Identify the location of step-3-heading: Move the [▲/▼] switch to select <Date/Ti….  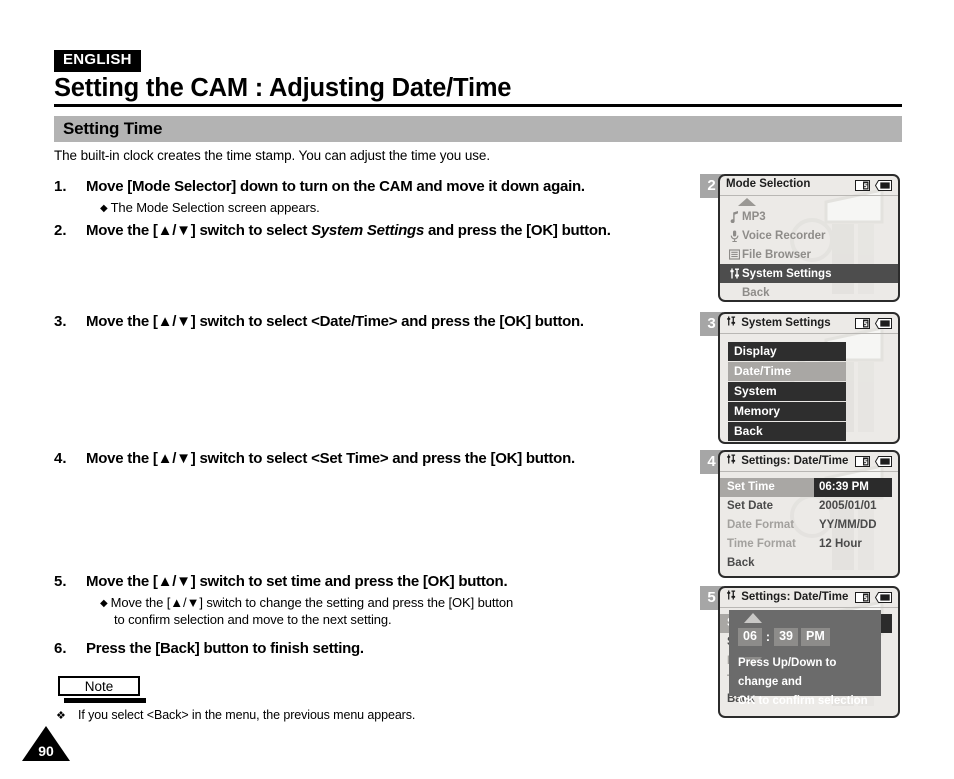
(335, 321).